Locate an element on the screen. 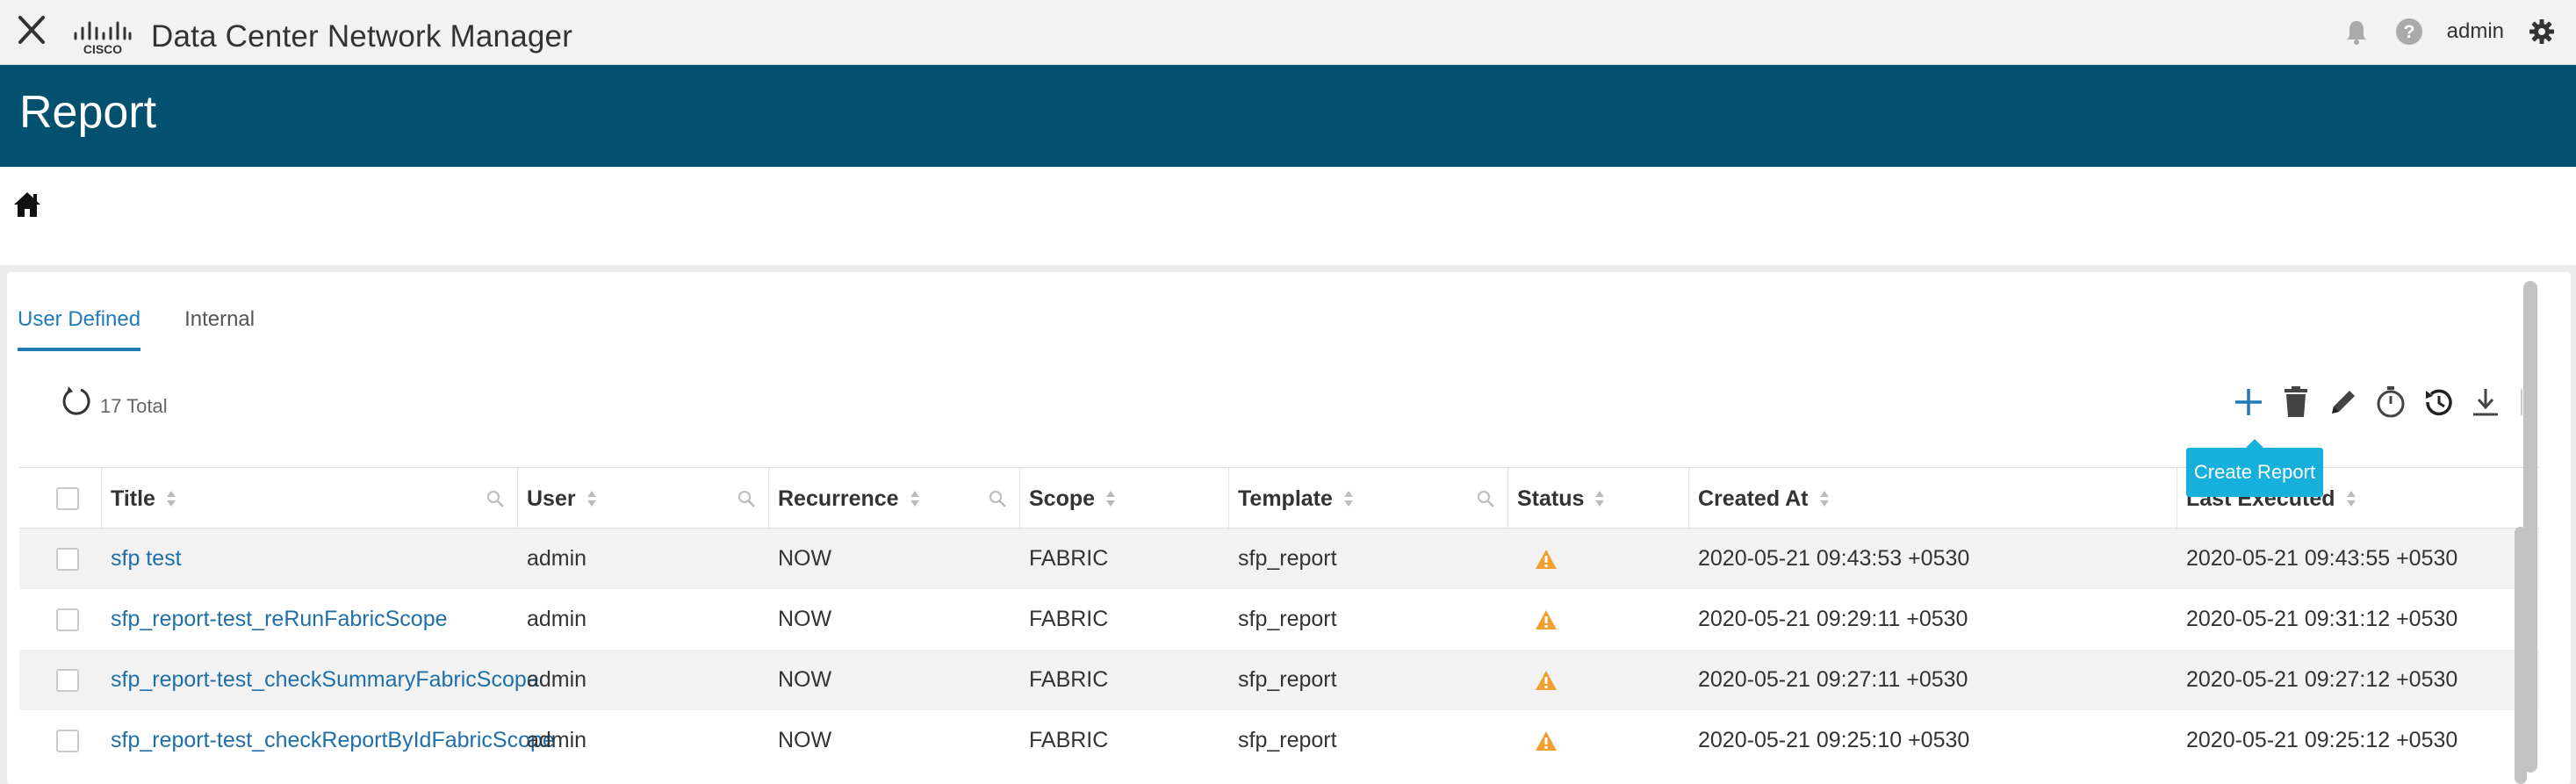 The width and height of the screenshot is (2576, 784). gear-icon is located at coordinates (2542, 32).